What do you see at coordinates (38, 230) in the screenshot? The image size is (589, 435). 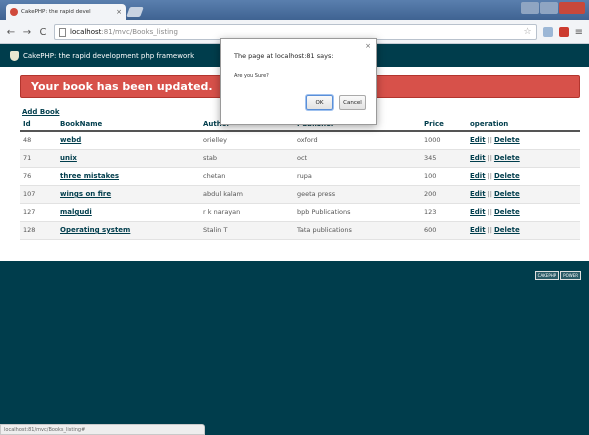 I see `cell-id: 128` at bounding box center [38, 230].